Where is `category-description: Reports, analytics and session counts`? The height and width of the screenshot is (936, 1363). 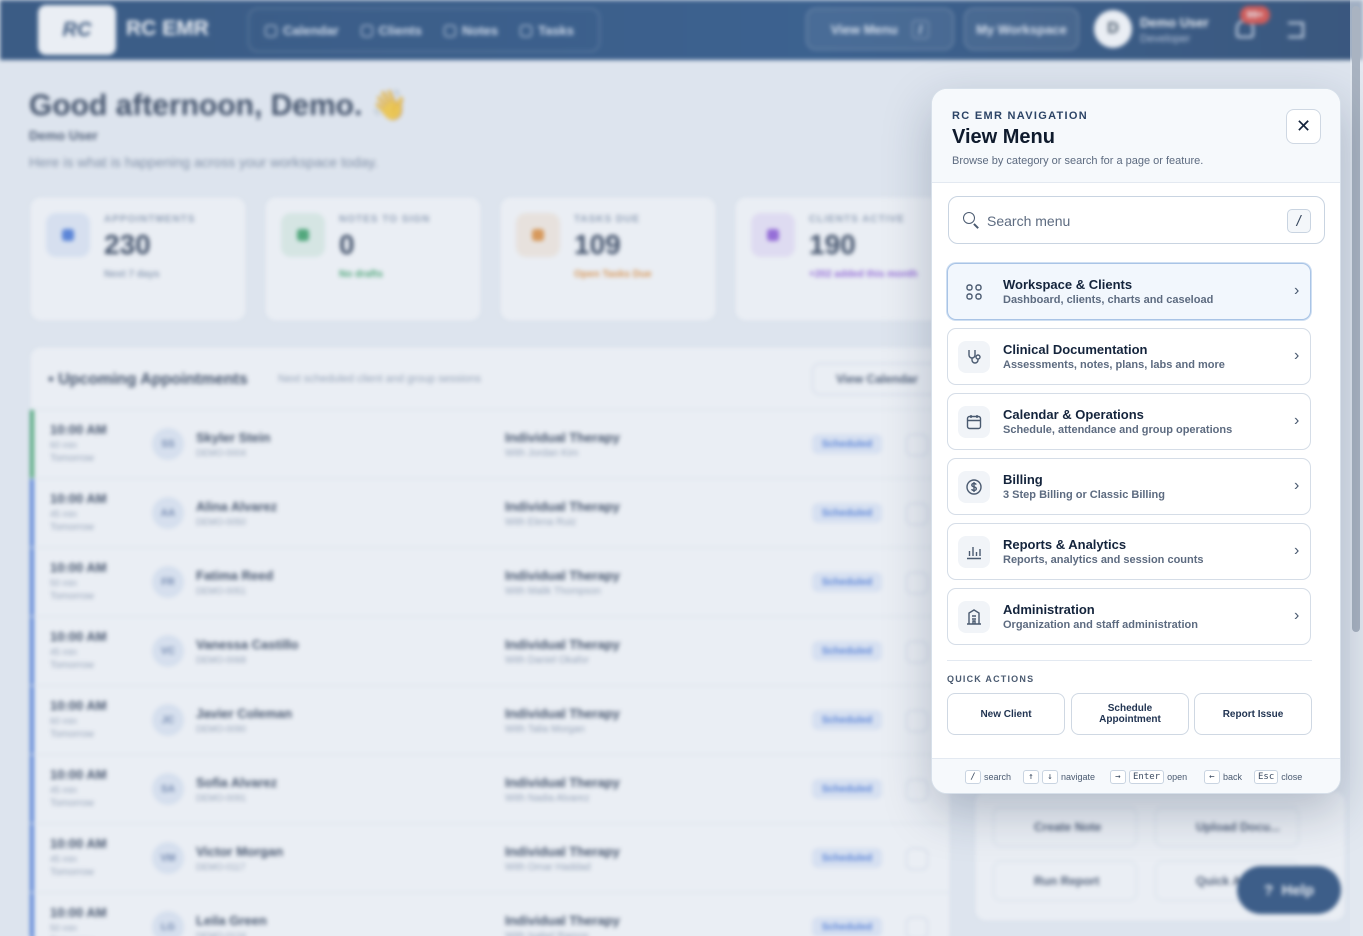
category-description: Reports, analytics and session counts is located at coordinates (1103, 560).